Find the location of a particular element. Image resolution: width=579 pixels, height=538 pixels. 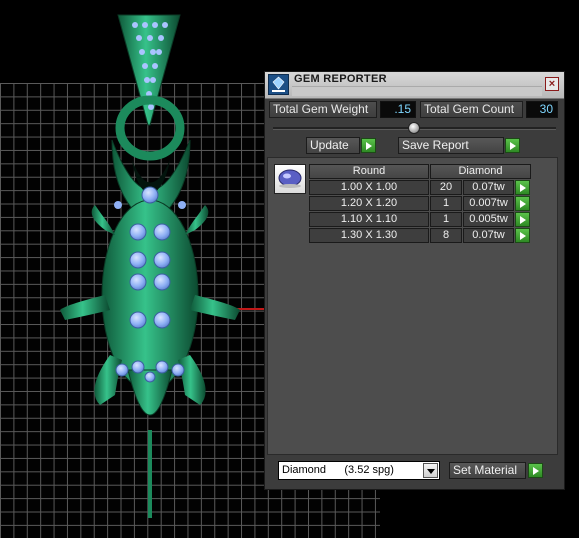

total-gem-count-value: 30 is located at coordinates (542, 109).